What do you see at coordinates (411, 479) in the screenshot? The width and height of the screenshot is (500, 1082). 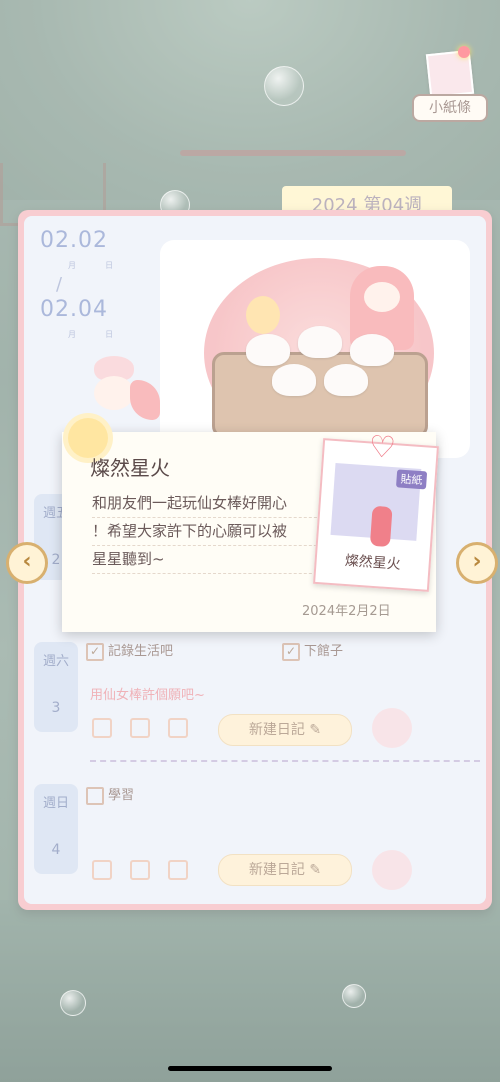 I see `sticker-tag: 貼紙` at bounding box center [411, 479].